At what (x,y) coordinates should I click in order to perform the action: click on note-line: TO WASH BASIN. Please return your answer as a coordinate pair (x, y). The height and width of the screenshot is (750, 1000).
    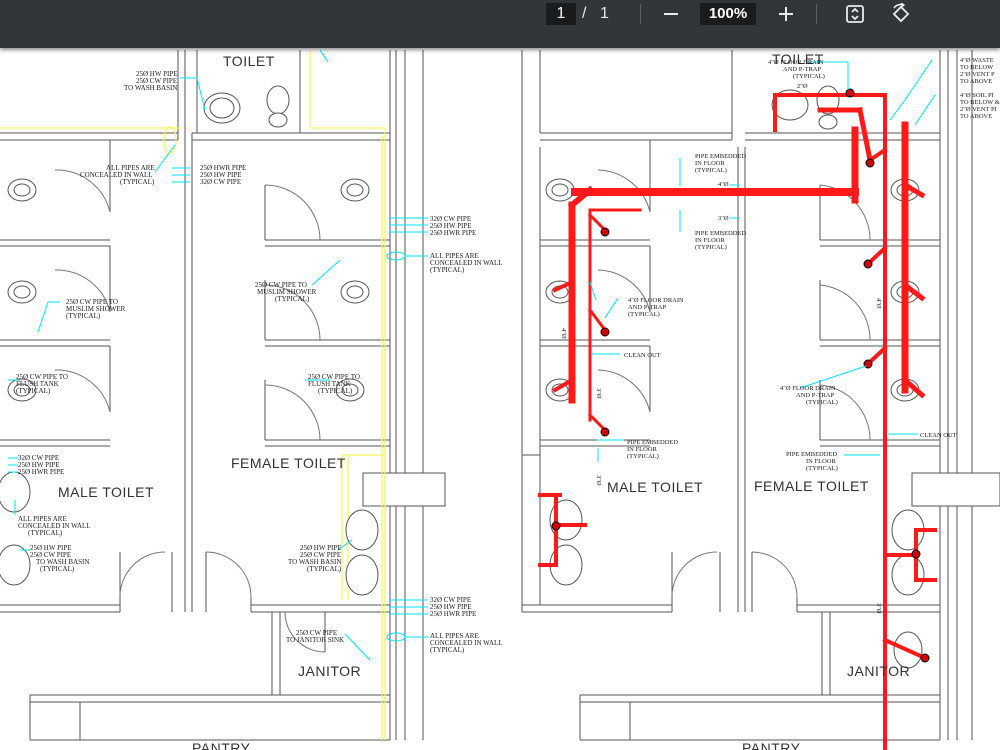
    Looking at the image, I should click on (150, 88).